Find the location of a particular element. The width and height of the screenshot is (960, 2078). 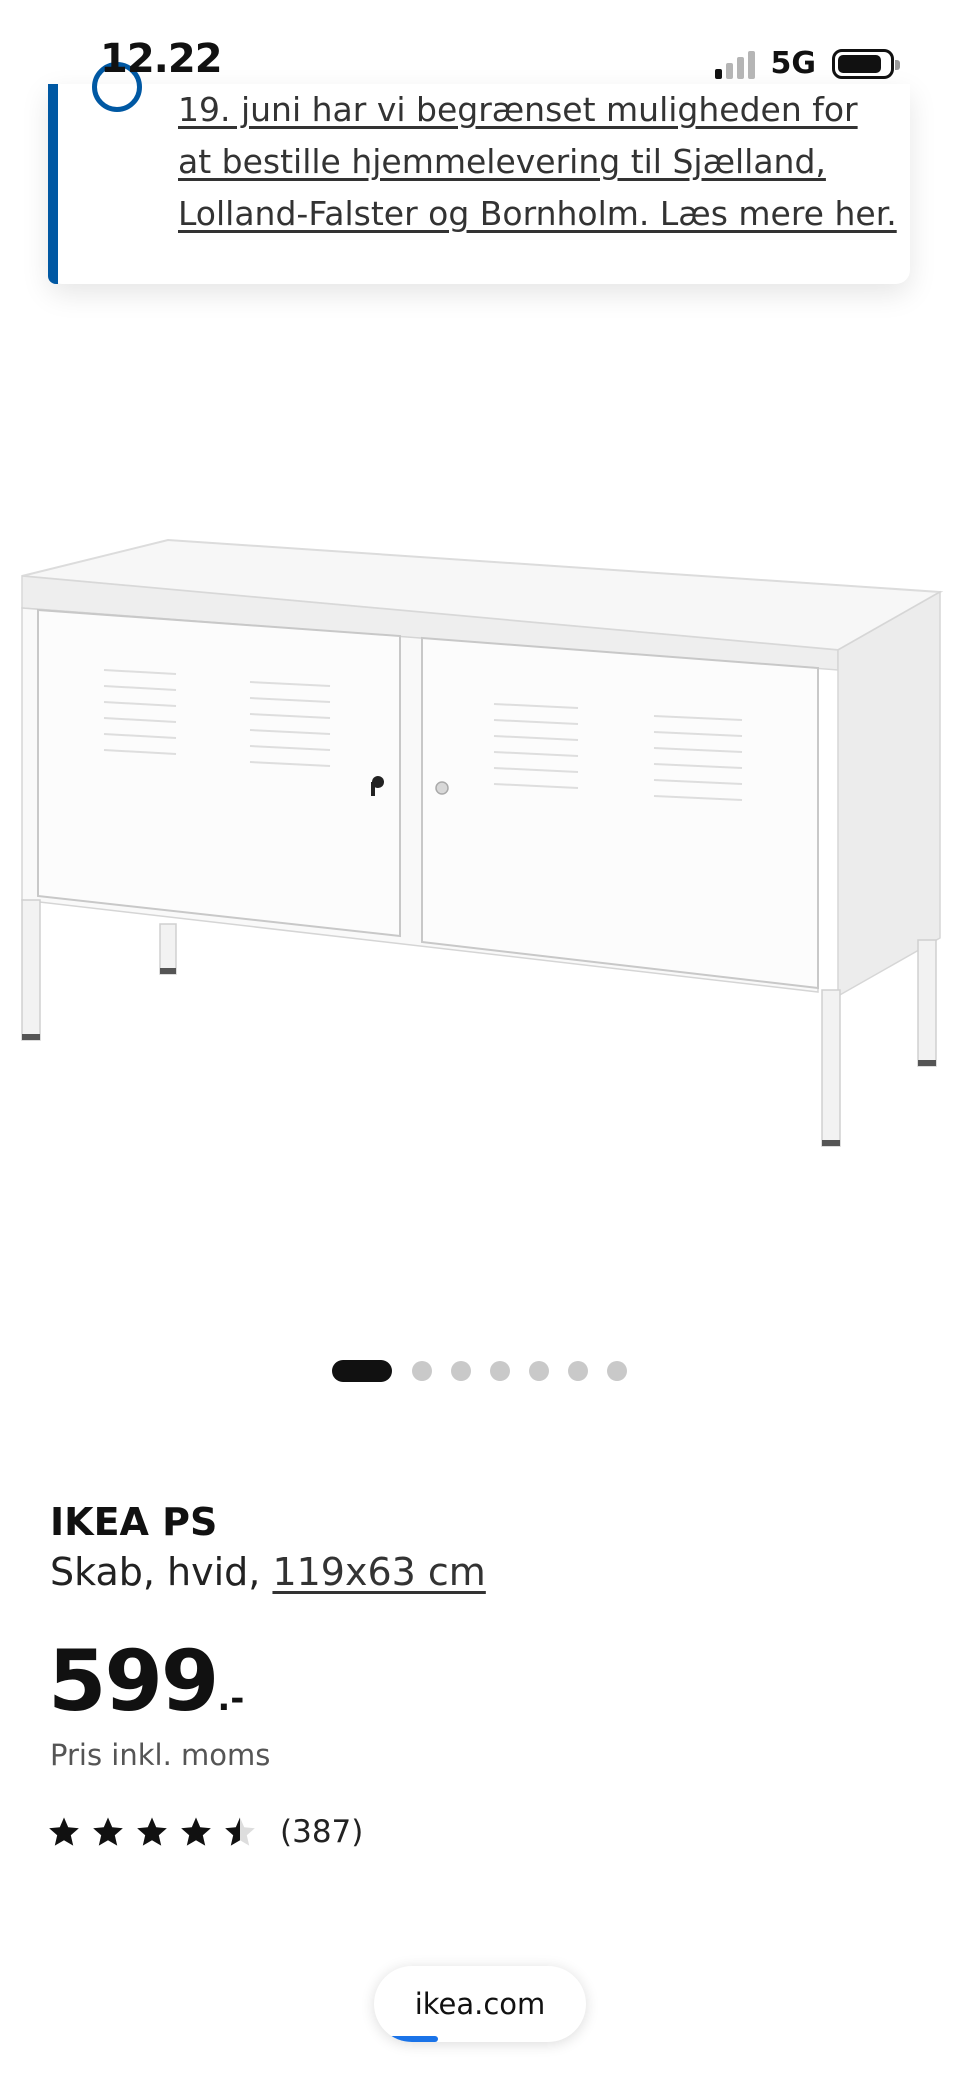

battery-cap is located at coordinates (897, 64).